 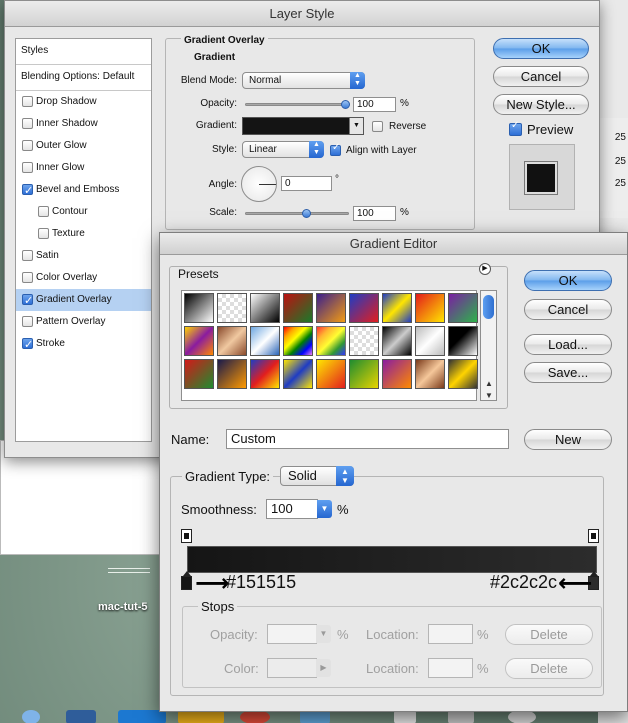 What do you see at coordinates (83, 322) in the screenshot?
I see `style-item-pattern-overlay: Pattern Overlay` at bounding box center [83, 322].